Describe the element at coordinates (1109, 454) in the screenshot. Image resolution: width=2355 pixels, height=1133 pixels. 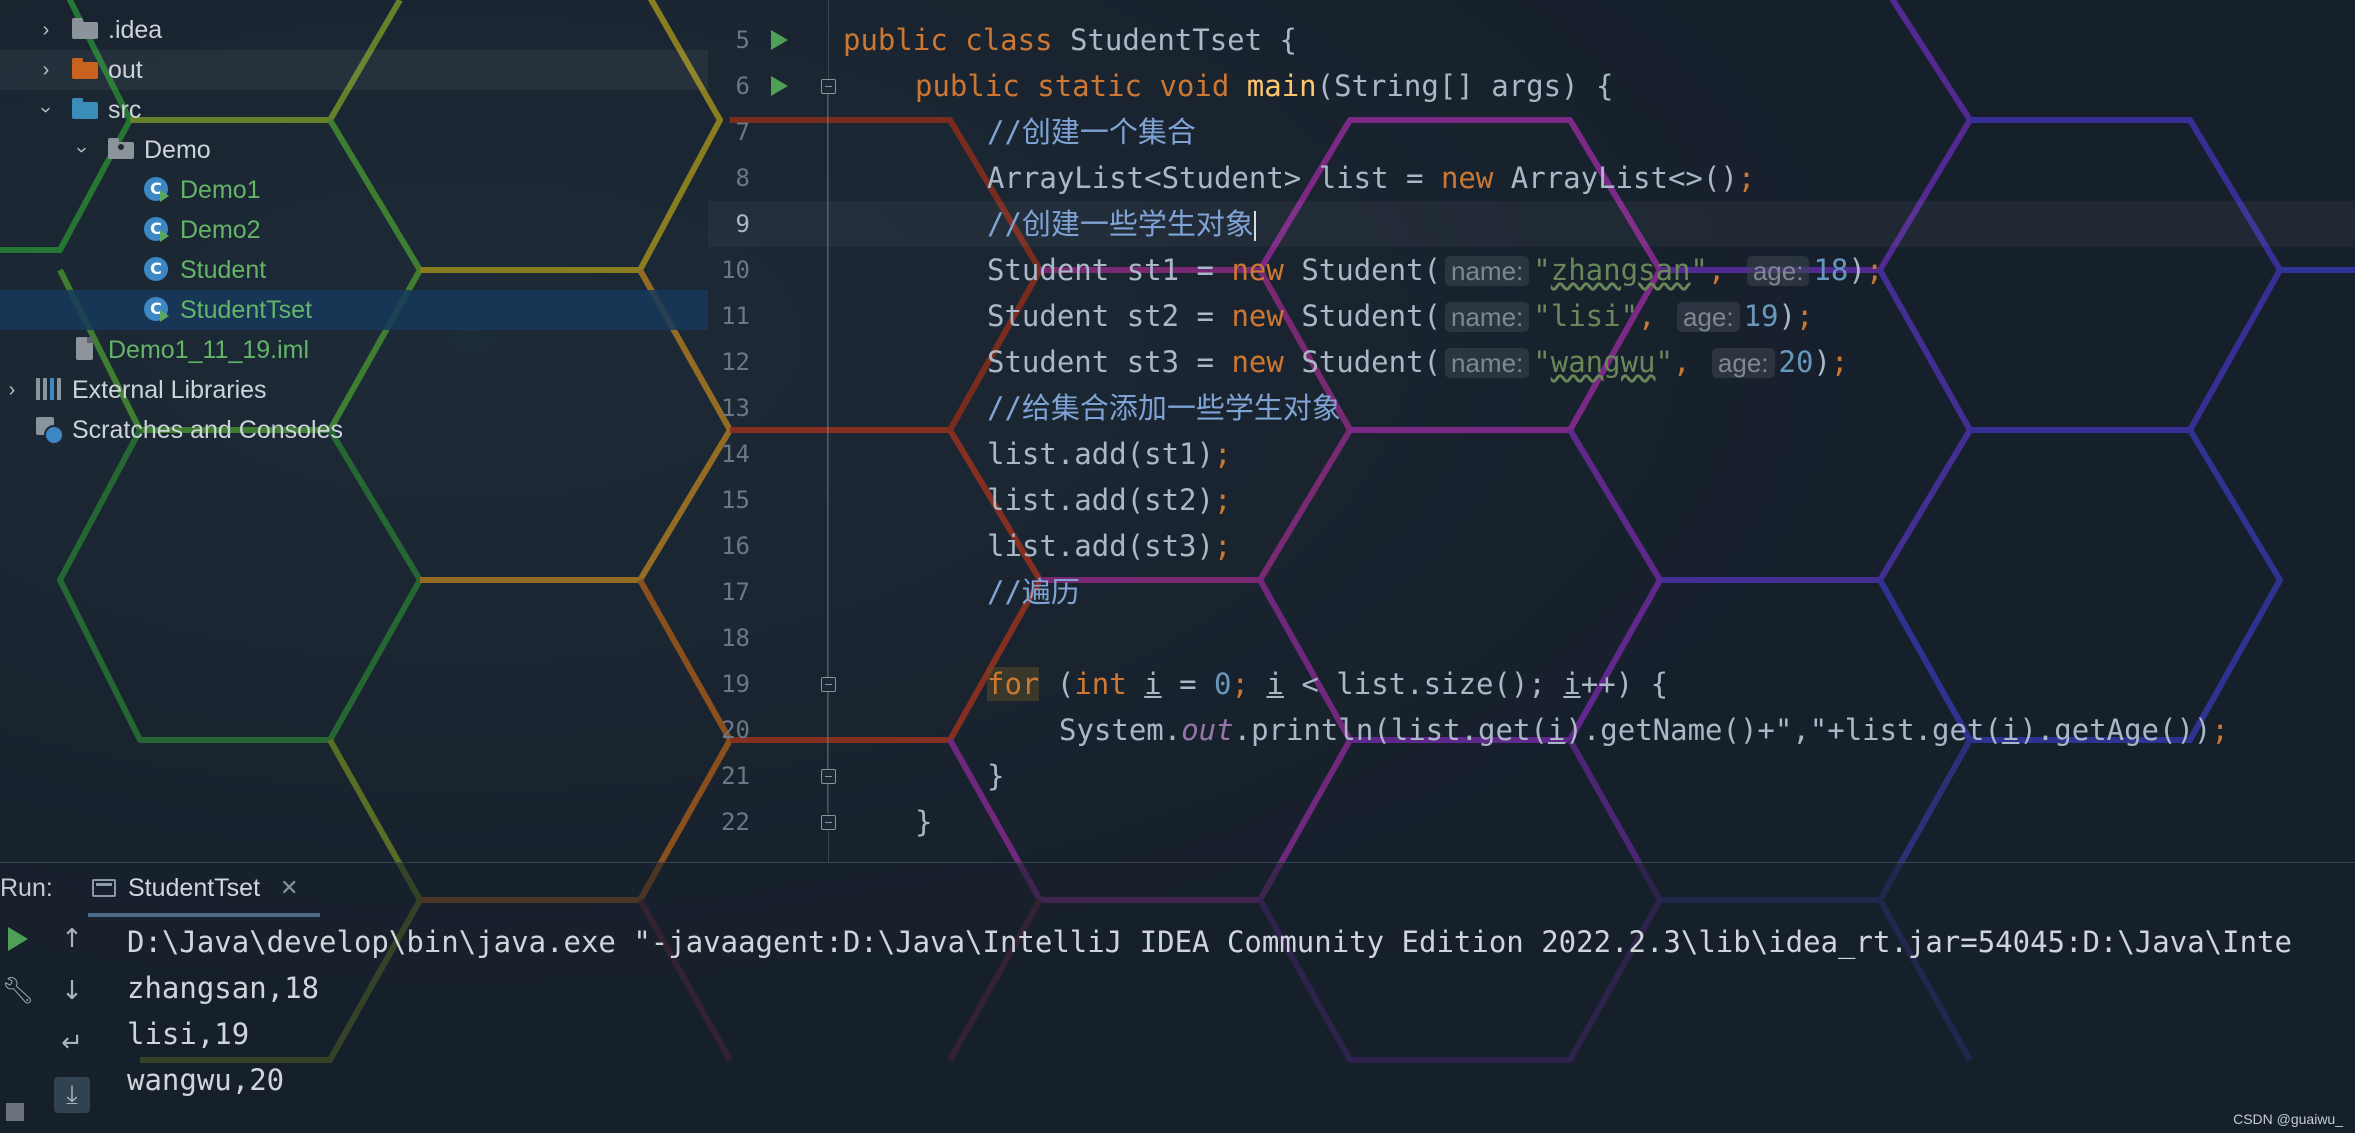
I see `code-line: list.add(st1);` at that location.